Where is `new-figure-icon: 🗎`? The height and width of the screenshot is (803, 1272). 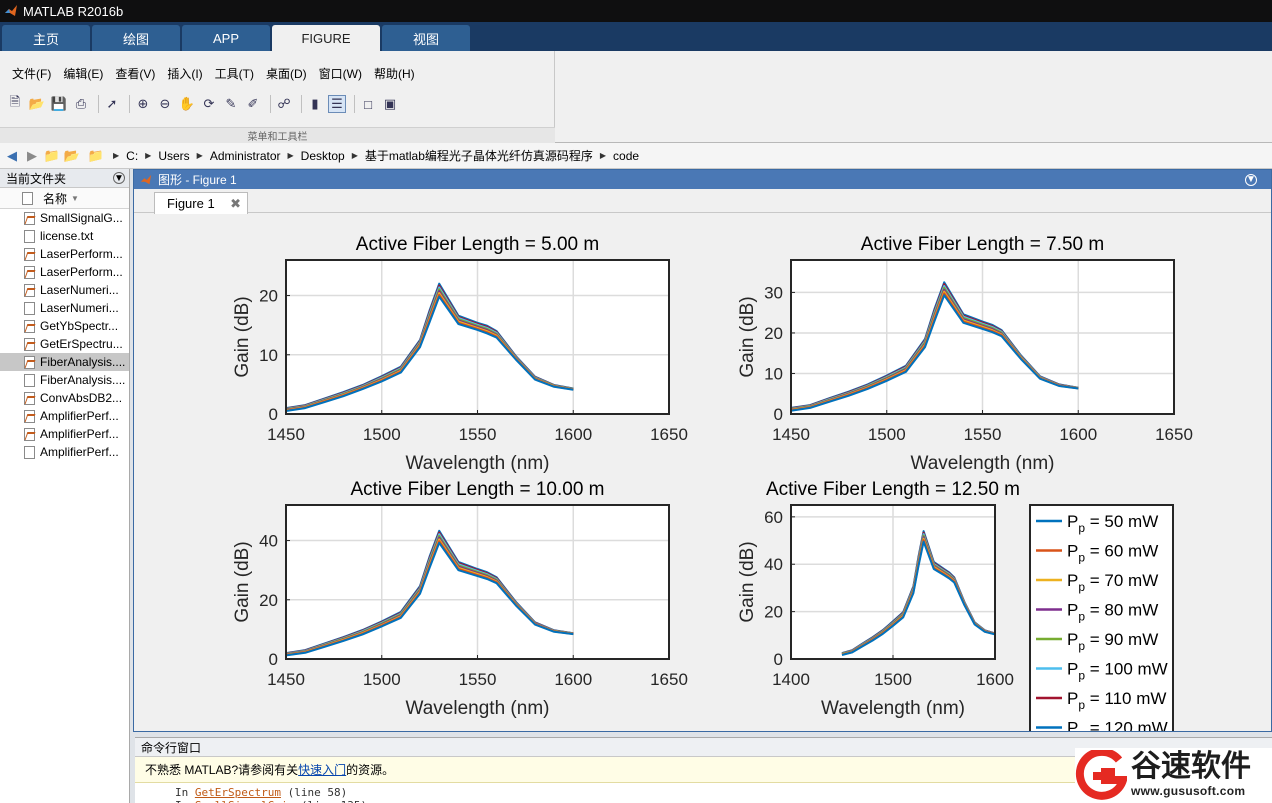
new-figure-icon: 🗎 is located at coordinates (15, 103).